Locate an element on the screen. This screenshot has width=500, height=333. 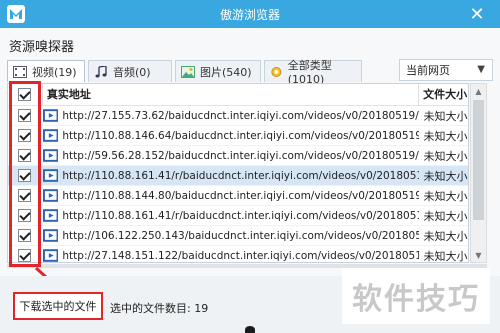
selected-count-label: 选中的文件数目: 19 is located at coordinates (159, 308).